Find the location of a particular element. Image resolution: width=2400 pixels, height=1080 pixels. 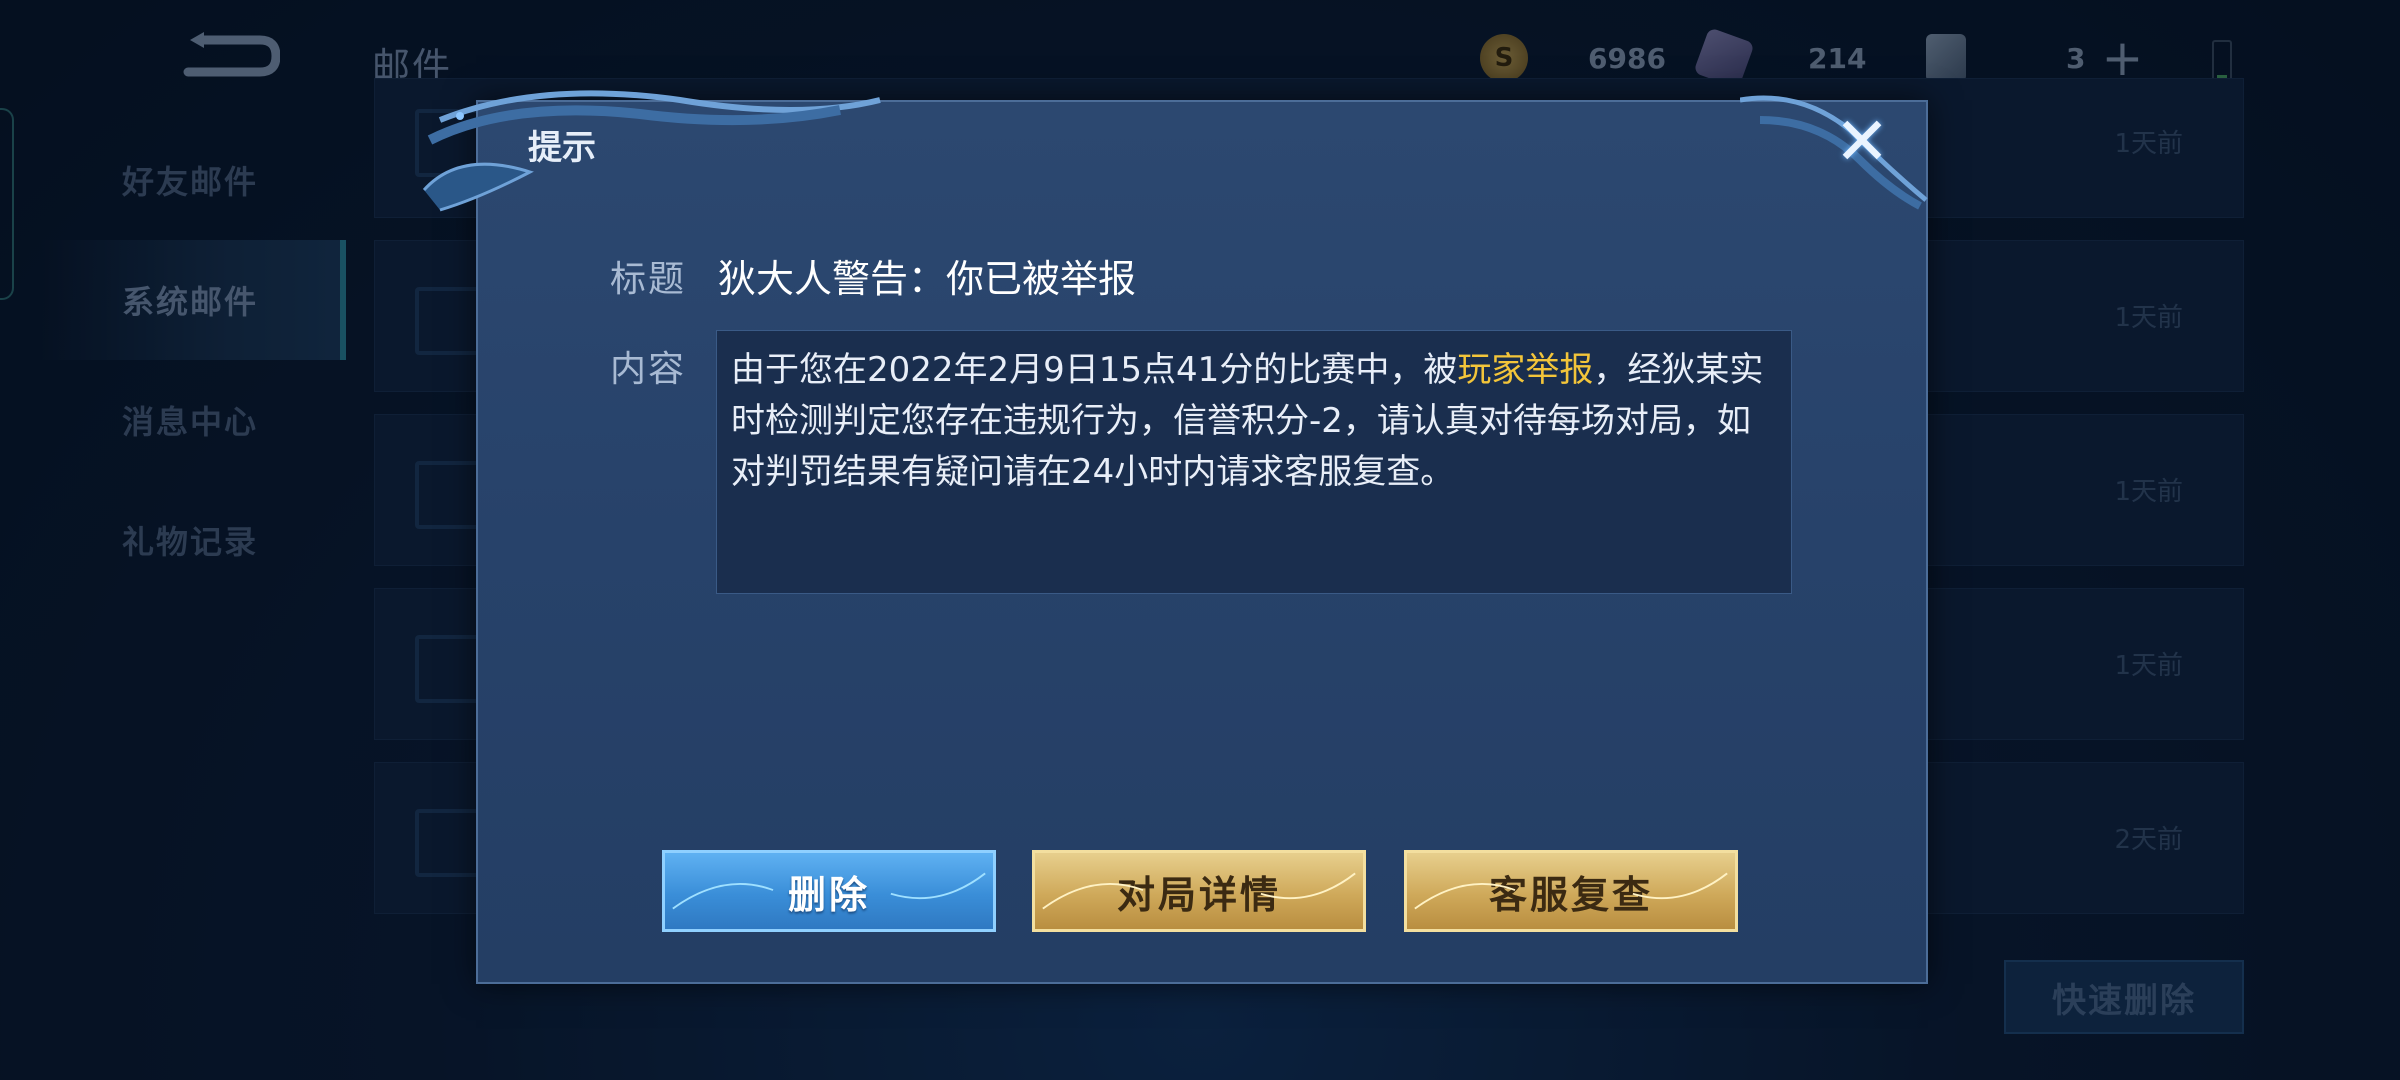

match-details-label: 对局详情 is located at coordinates (1198, 894).